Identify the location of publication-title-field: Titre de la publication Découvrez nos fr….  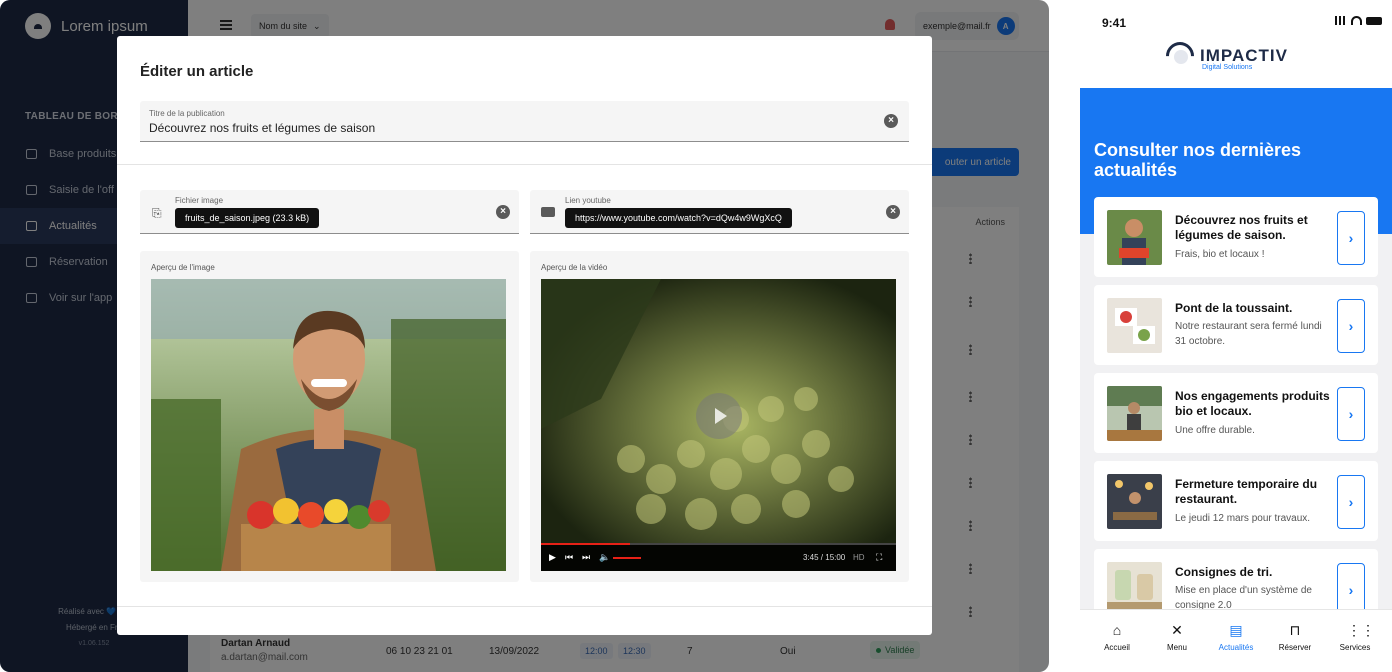
(524, 121).